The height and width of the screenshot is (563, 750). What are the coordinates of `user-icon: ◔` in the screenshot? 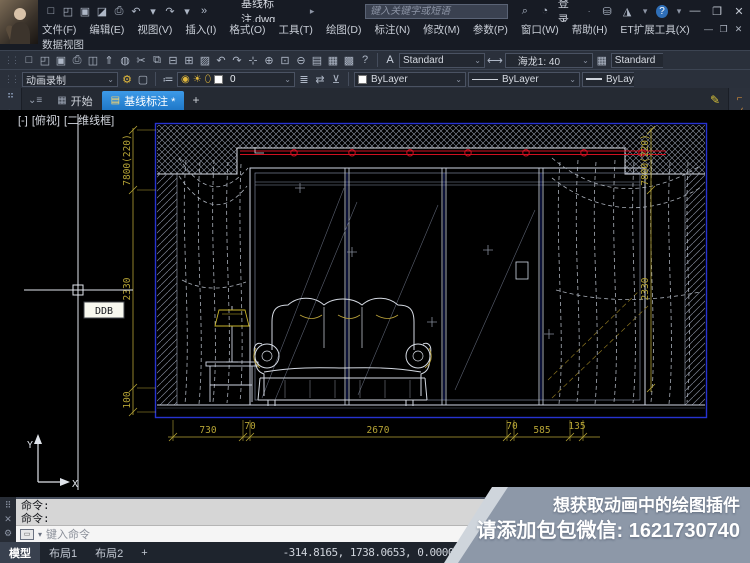 It's located at (545, 11).